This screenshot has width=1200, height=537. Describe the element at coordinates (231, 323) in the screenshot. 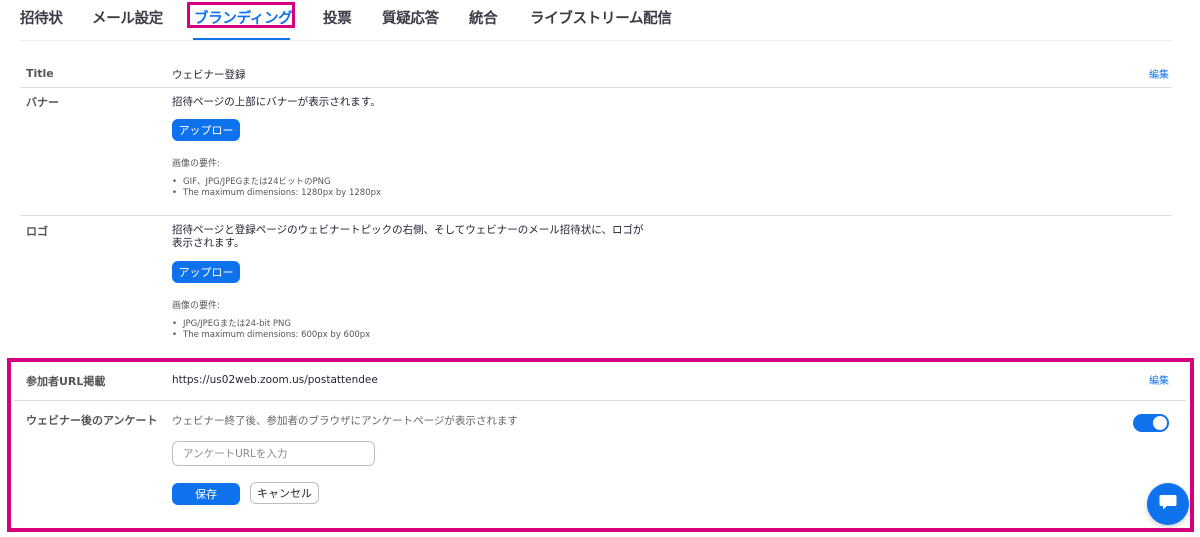

I see `logo-requirement-item: JPG/JPEGまたは24-bit PNG` at that location.